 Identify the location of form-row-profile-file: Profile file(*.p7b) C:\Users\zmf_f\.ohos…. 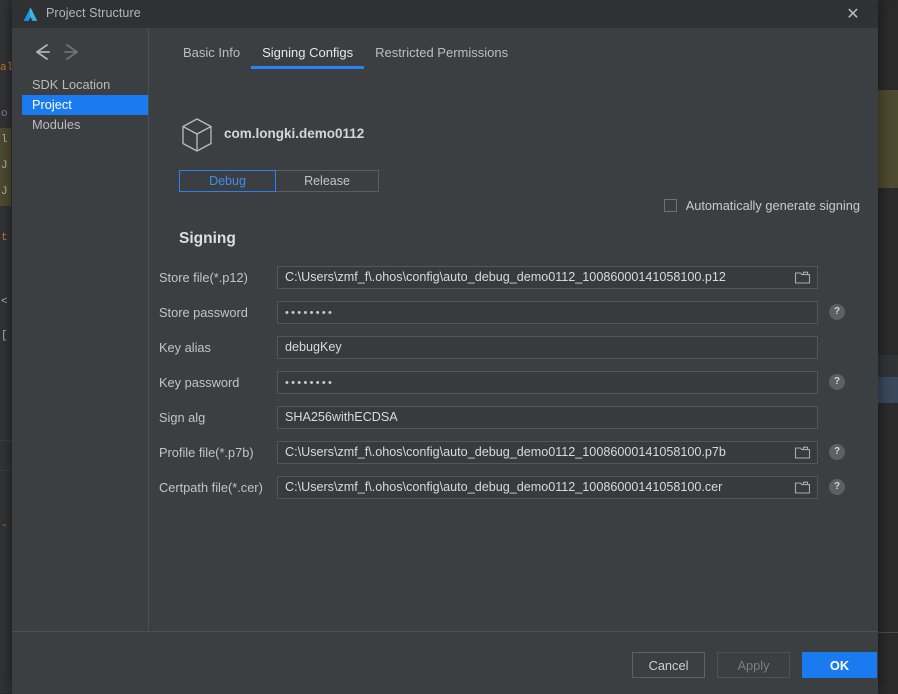
(513, 458).